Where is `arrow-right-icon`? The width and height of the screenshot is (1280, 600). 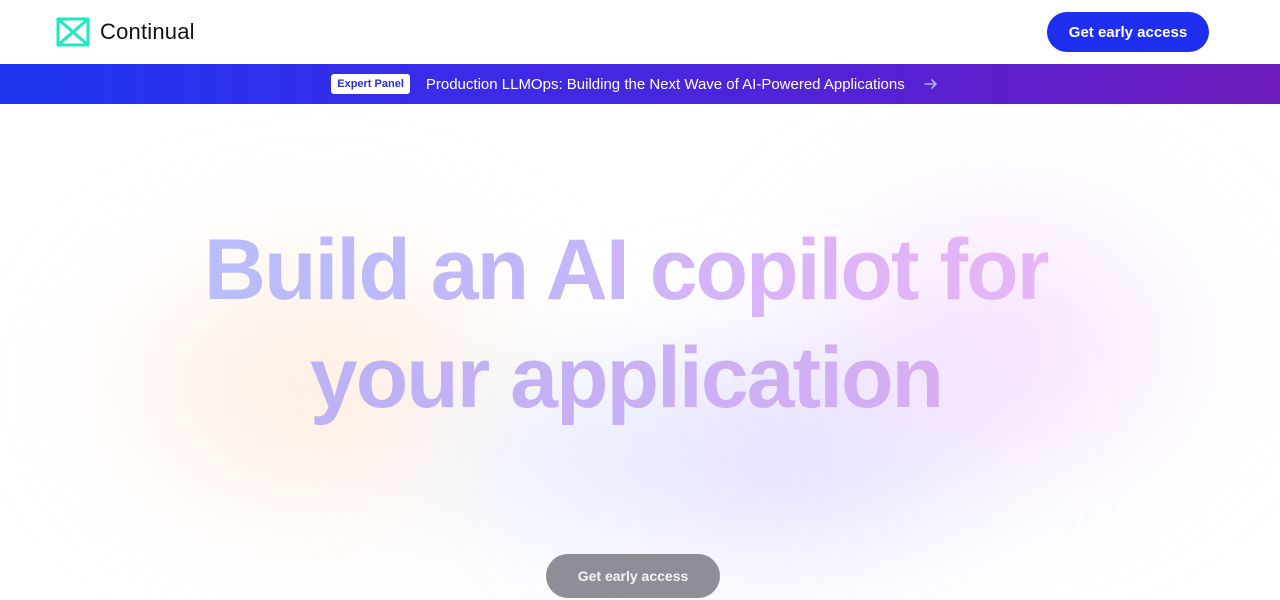 arrow-right-icon is located at coordinates (931, 84).